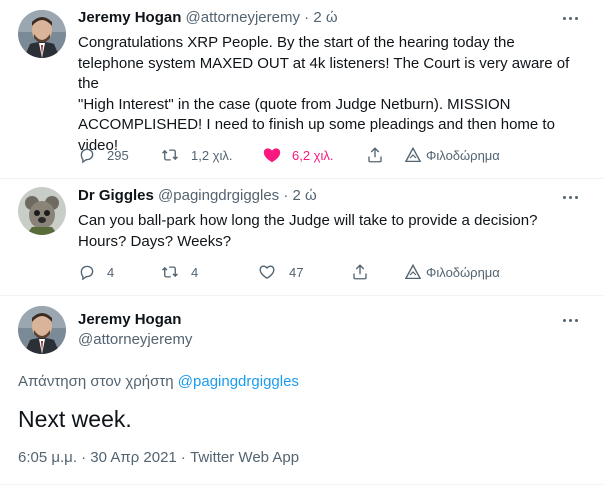 This screenshot has width=603, height=498. What do you see at coordinates (118, 155) in the screenshot?
I see `reply-count: 295` at bounding box center [118, 155].